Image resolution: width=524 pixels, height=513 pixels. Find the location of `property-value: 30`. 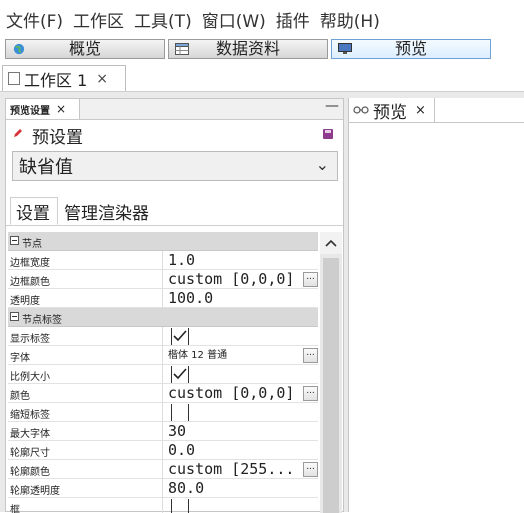

property-value: 30 is located at coordinates (177, 431).